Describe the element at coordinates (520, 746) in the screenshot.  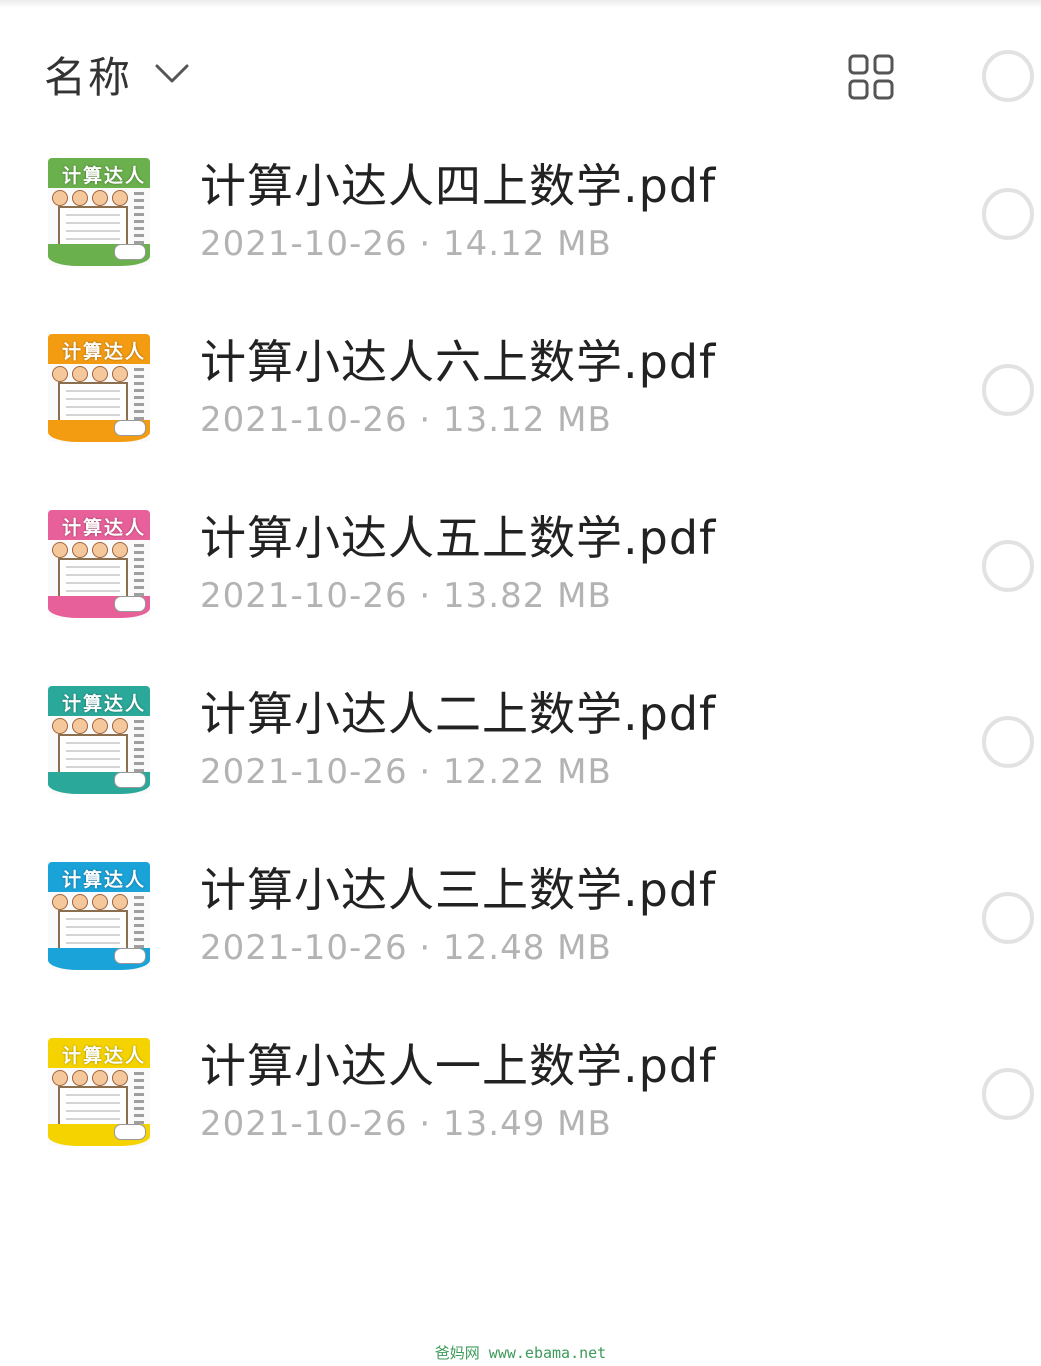
I see `file-list-item: 计算达人 计算小达人二上数学.pdf 2021-10-26 · 12.22 MB` at that location.